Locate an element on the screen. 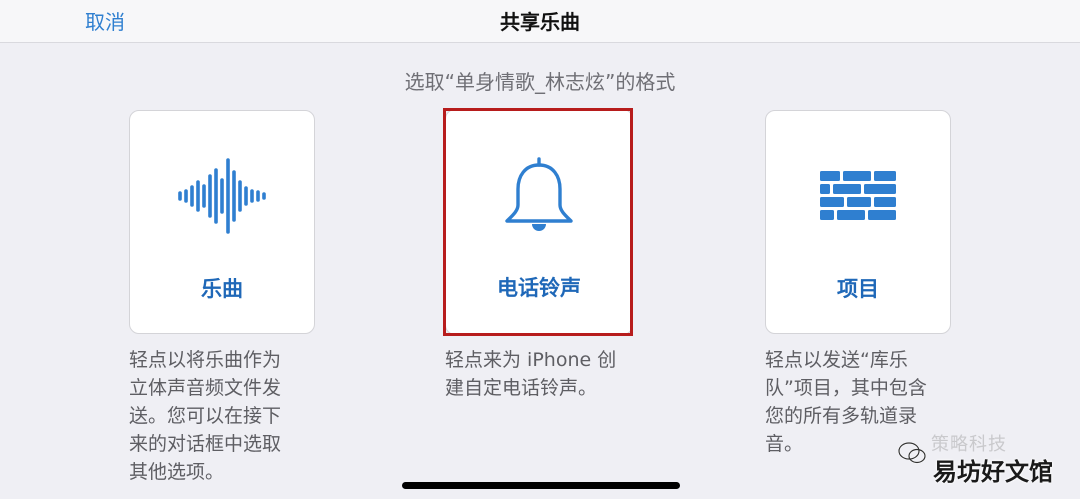 This screenshot has width=1080, height=499. navigation-bar: 取消 共享乐曲 is located at coordinates (540, 21).